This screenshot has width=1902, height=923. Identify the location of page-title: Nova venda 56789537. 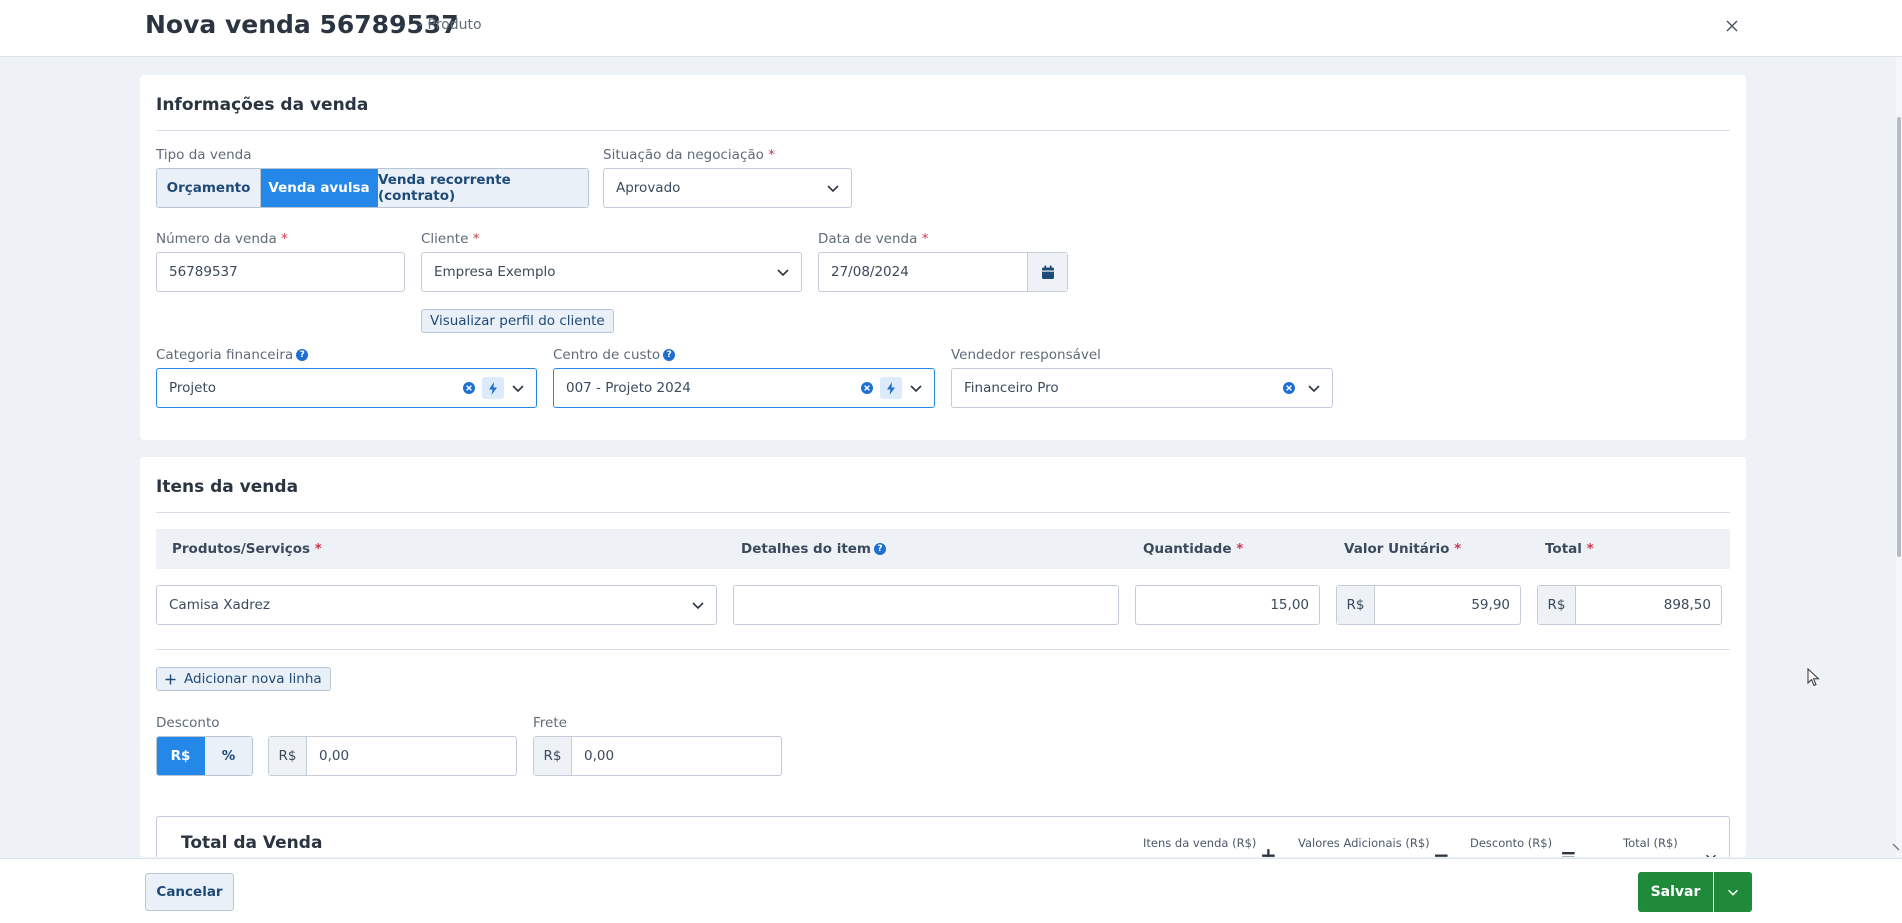
(302, 24).